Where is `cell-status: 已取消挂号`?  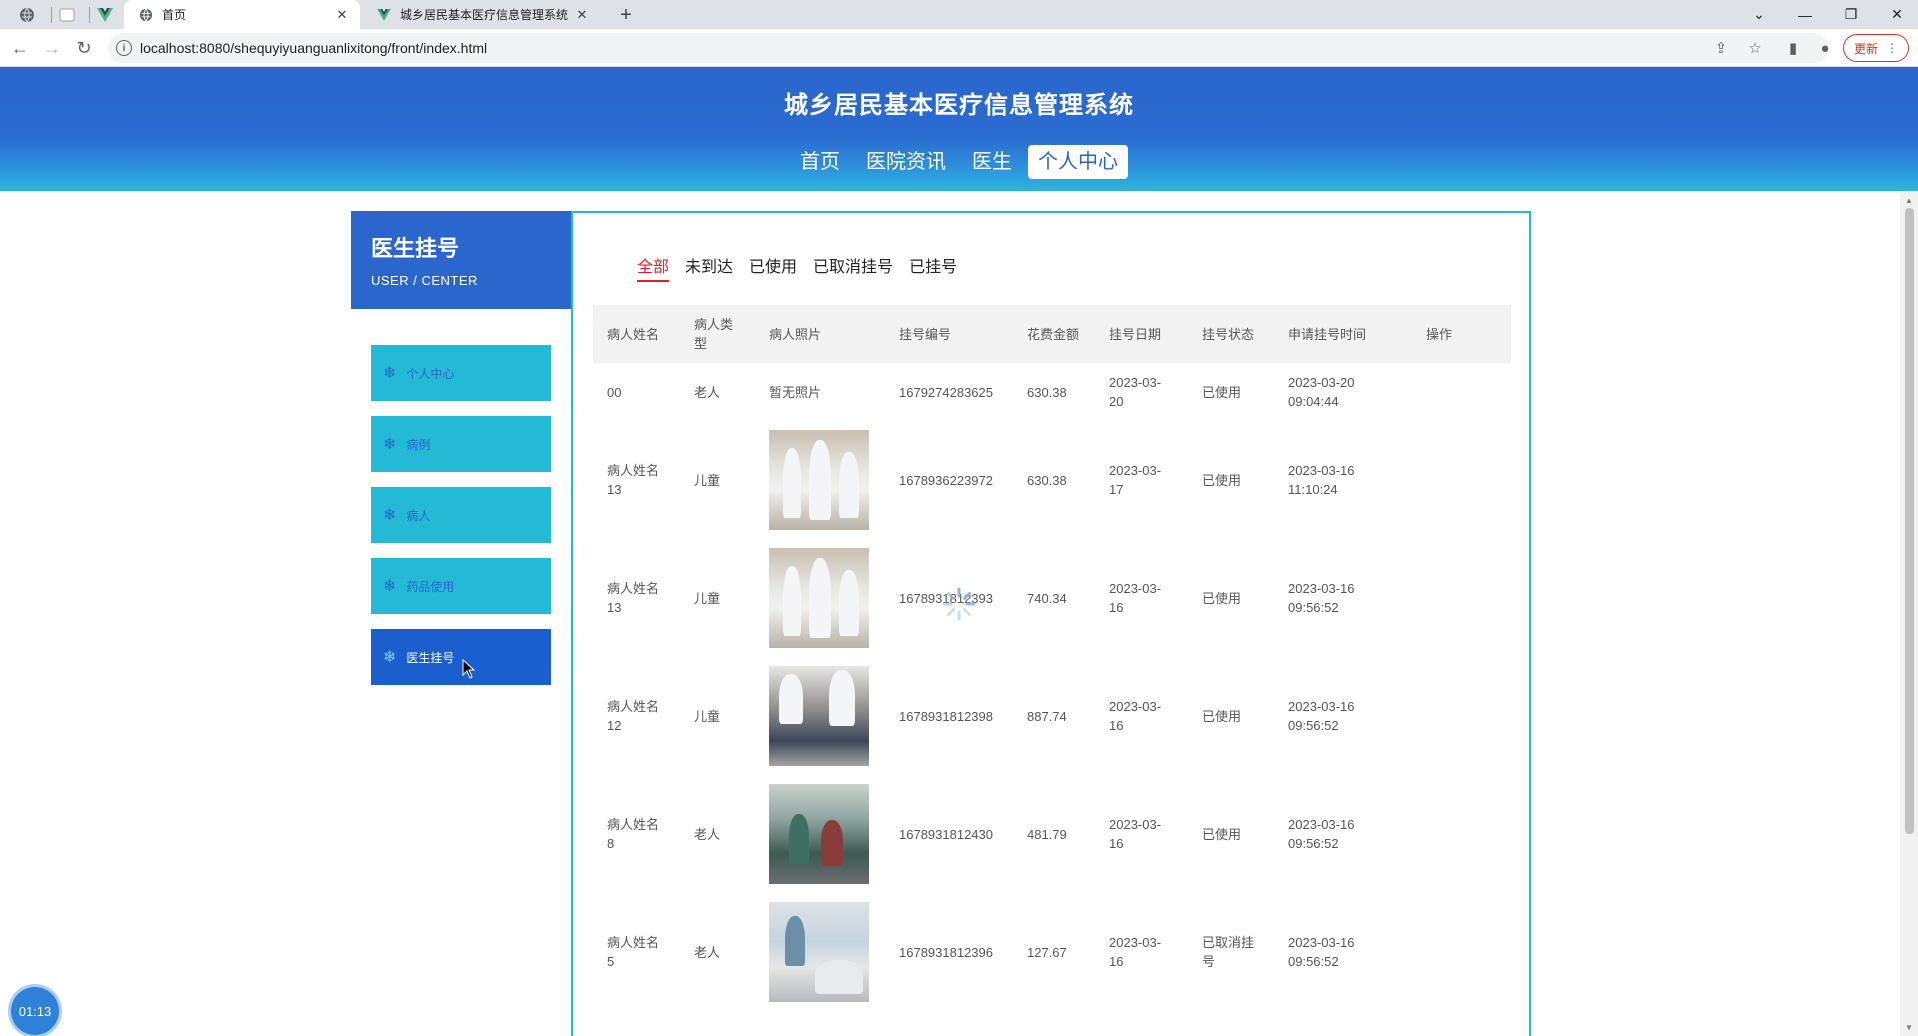 cell-status: 已取消挂号 is located at coordinates (1228, 952).